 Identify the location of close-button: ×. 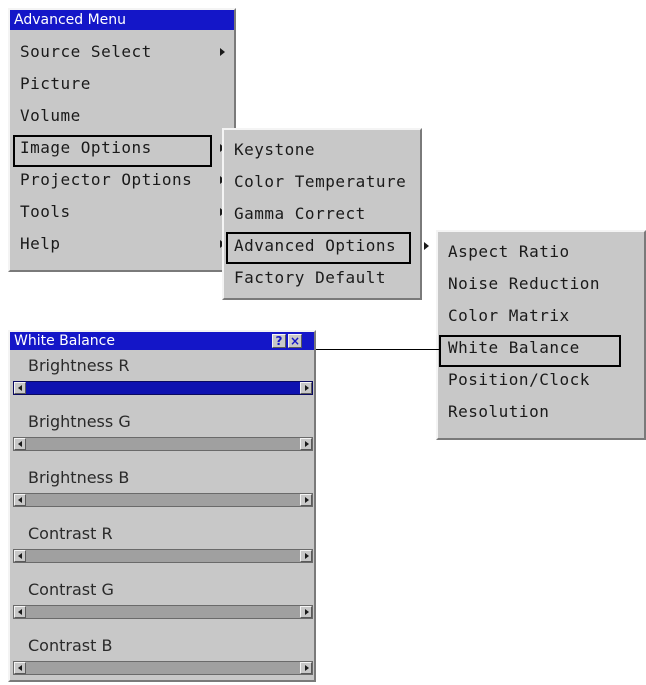
(295, 341).